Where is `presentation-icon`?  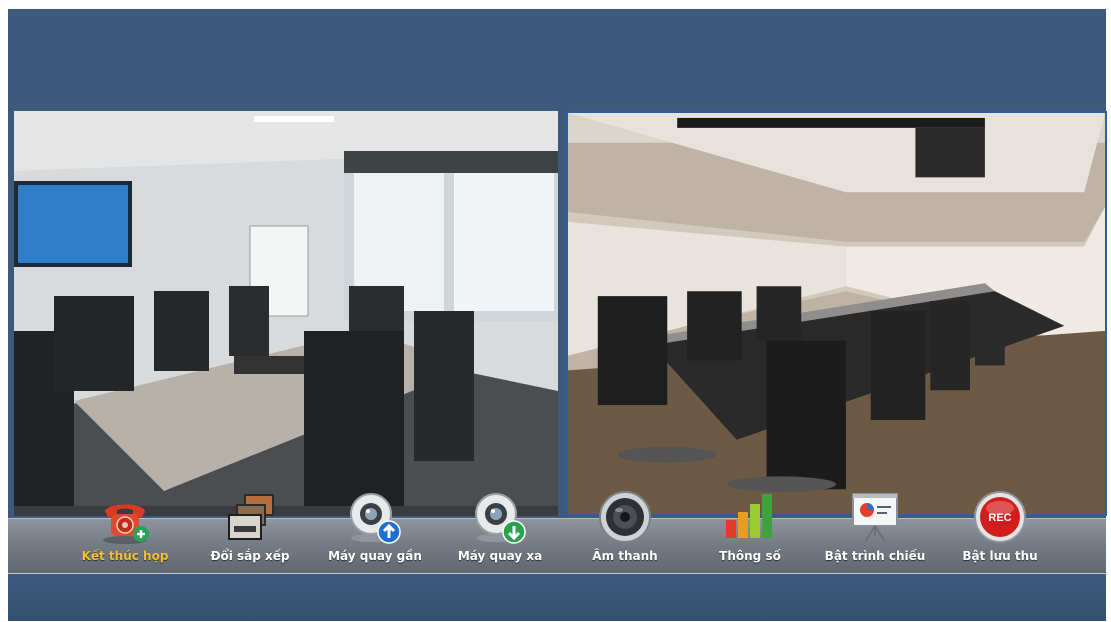
presentation-icon is located at coordinates (875, 518).